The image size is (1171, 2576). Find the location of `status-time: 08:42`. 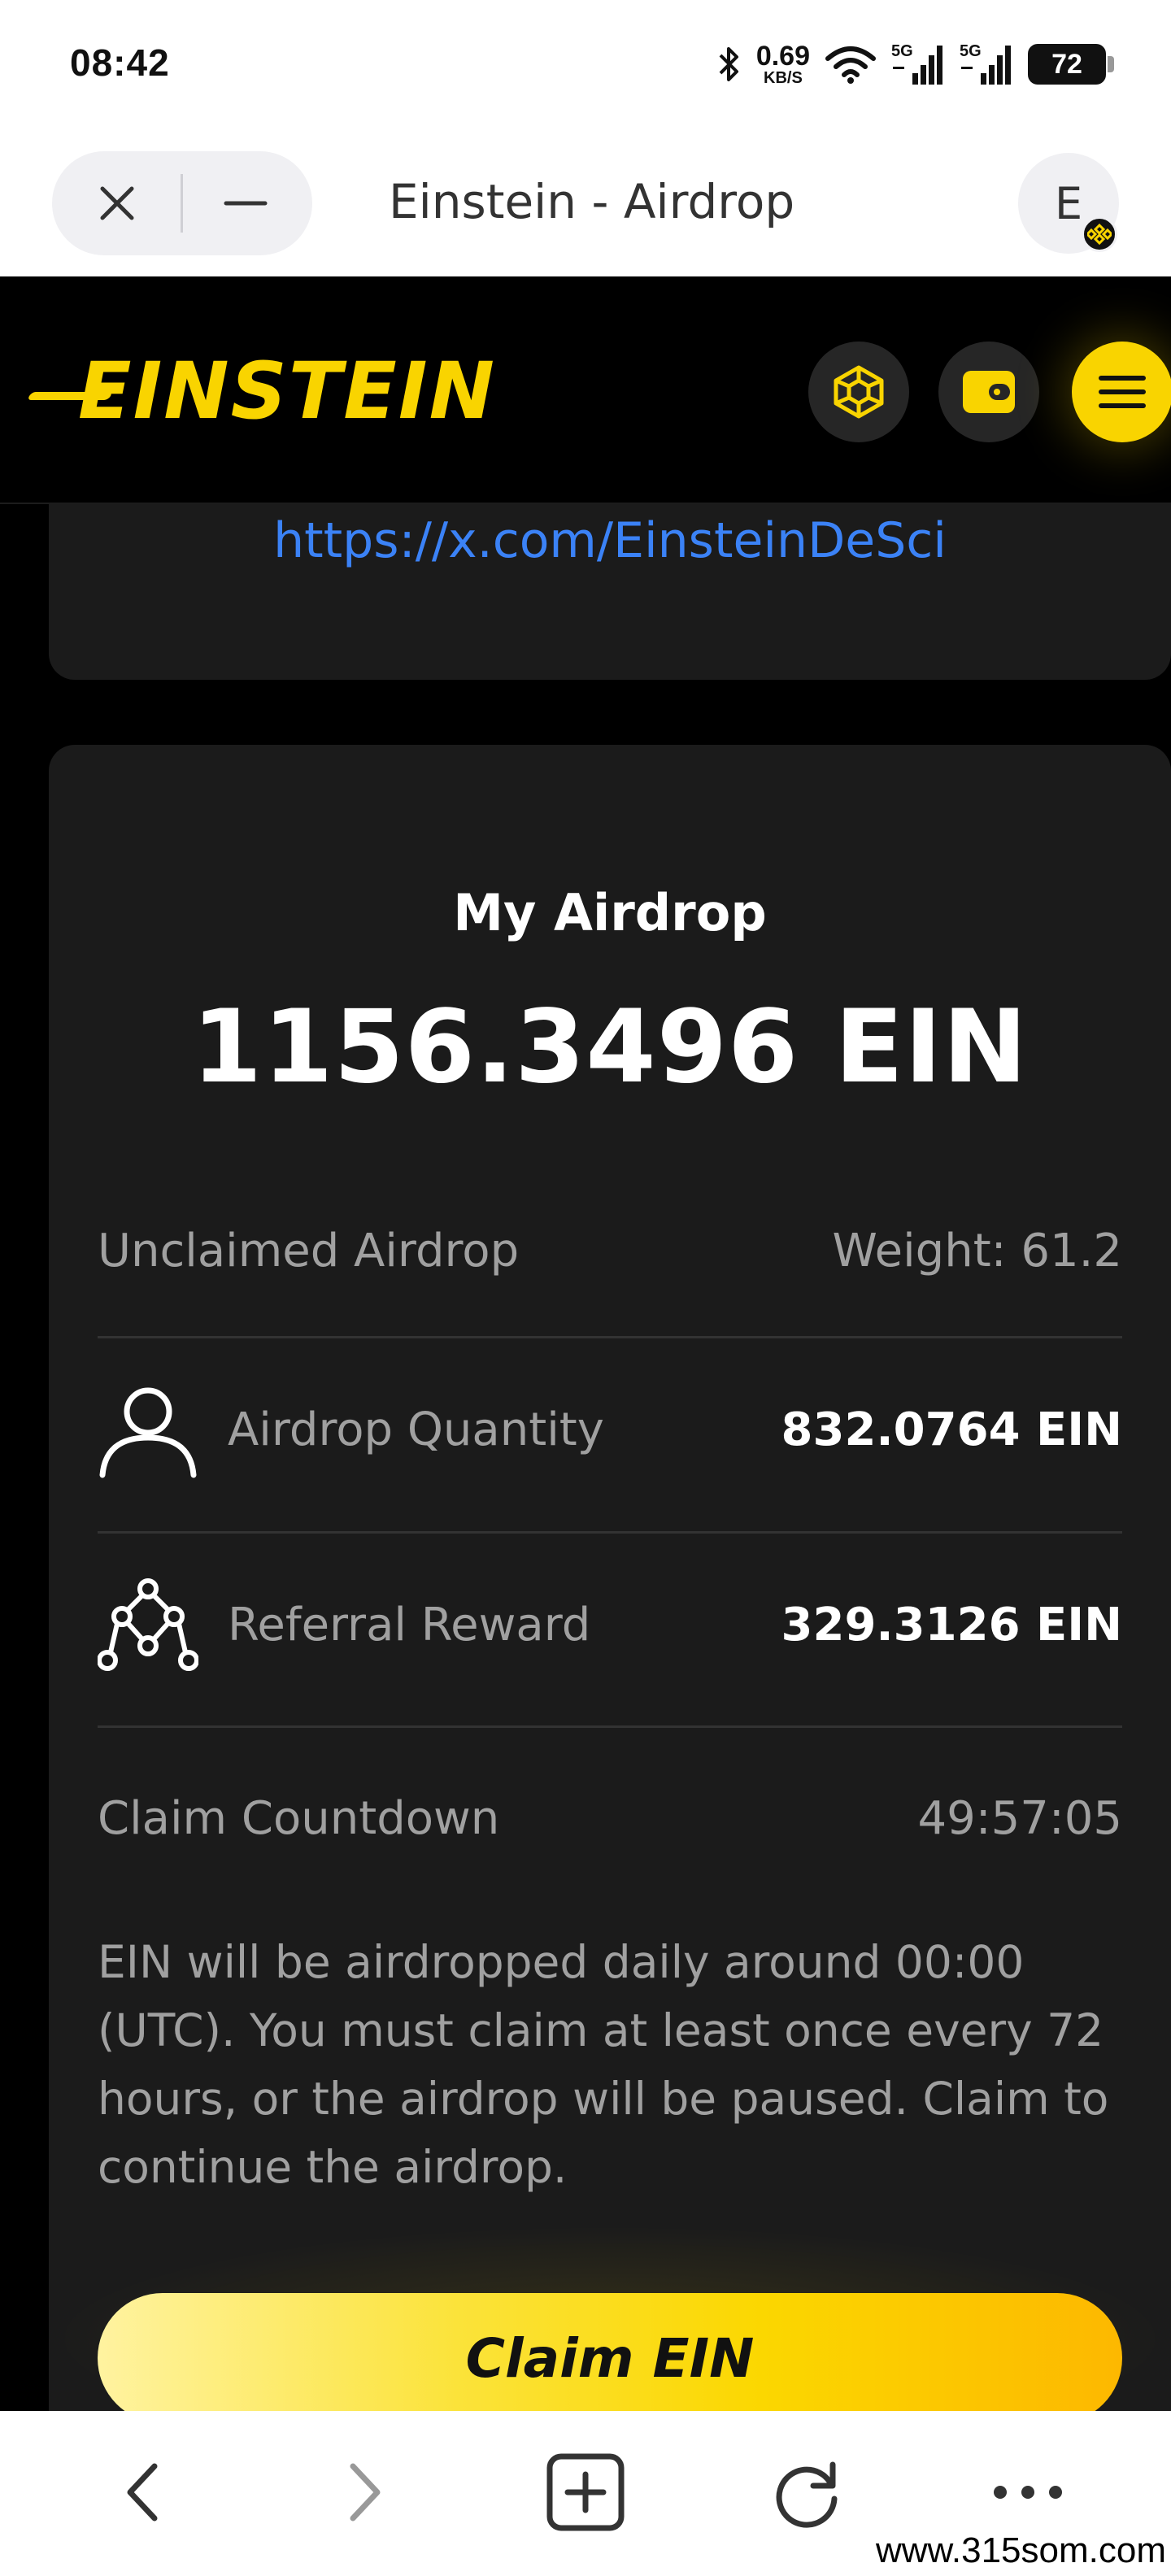

status-time: 08:42 is located at coordinates (120, 63).